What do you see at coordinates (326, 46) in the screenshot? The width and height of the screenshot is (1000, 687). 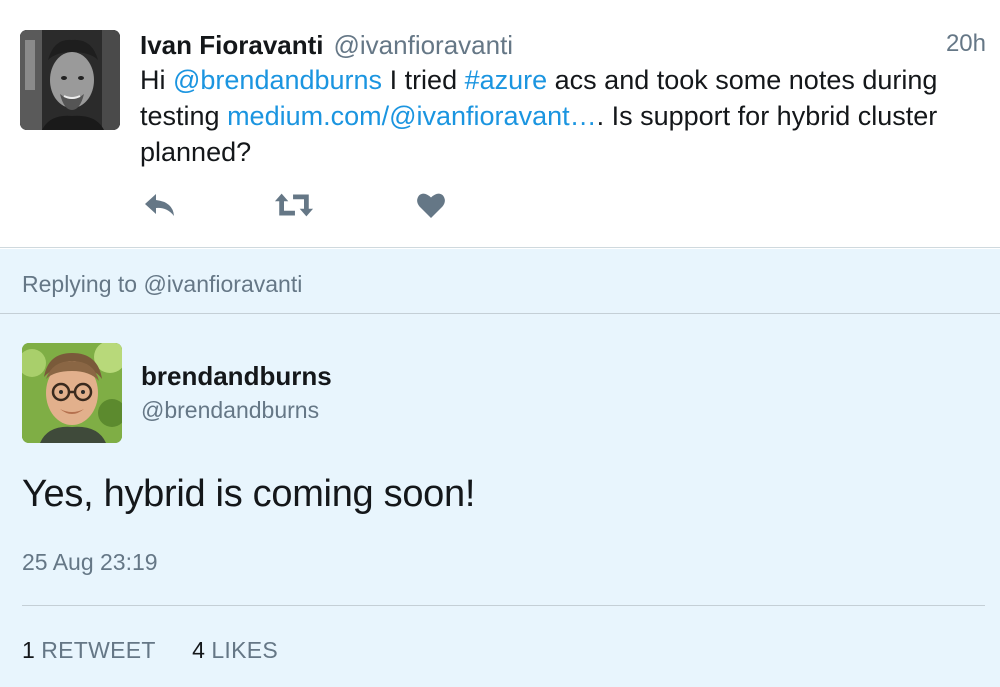 I see `parent-tweet-header: Ivan Fioravanti @ivanfioravanti` at bounding box center [326, 46].